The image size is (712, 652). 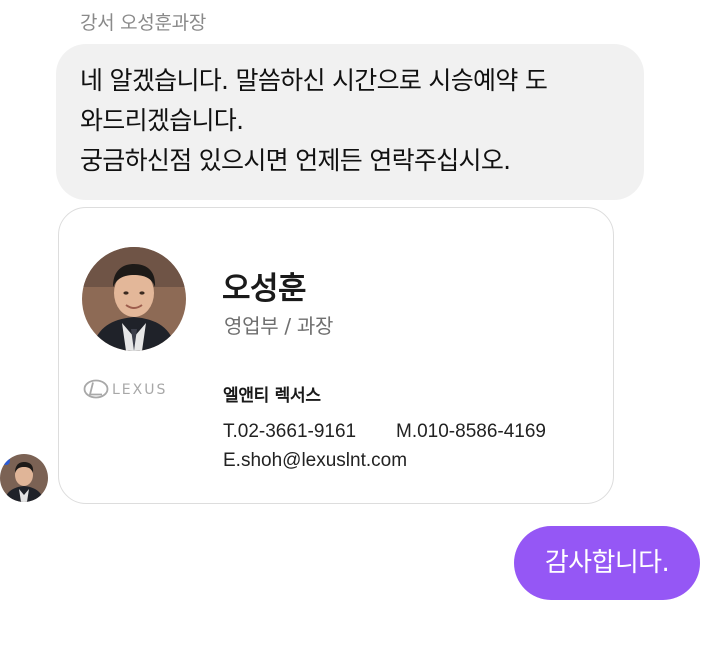 What do you see at coordinates (279, 326) in the screenshot?
I see `card-title: 영업부 / 과장` at bounding box center [279, 326].